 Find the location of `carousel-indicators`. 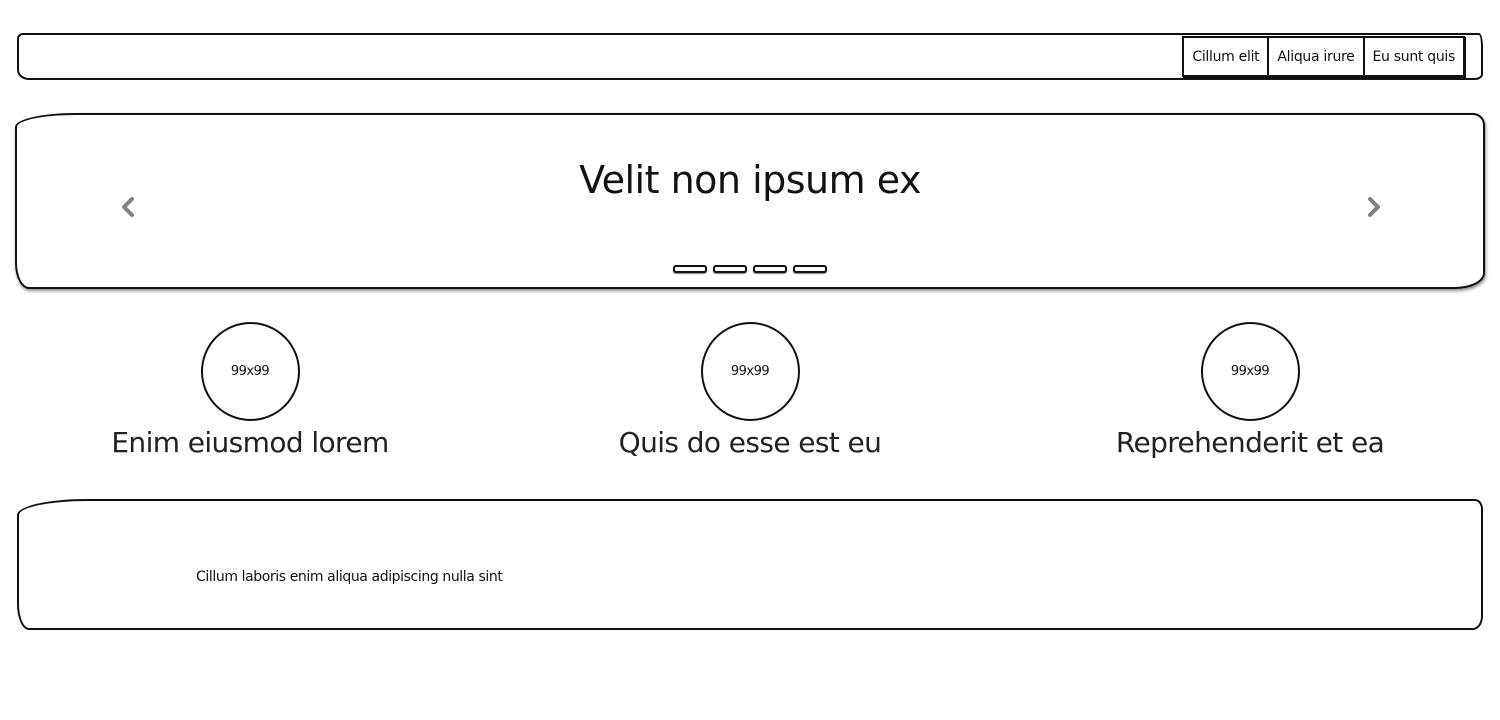

carousel-indicators is located at coordinates (750, 269).